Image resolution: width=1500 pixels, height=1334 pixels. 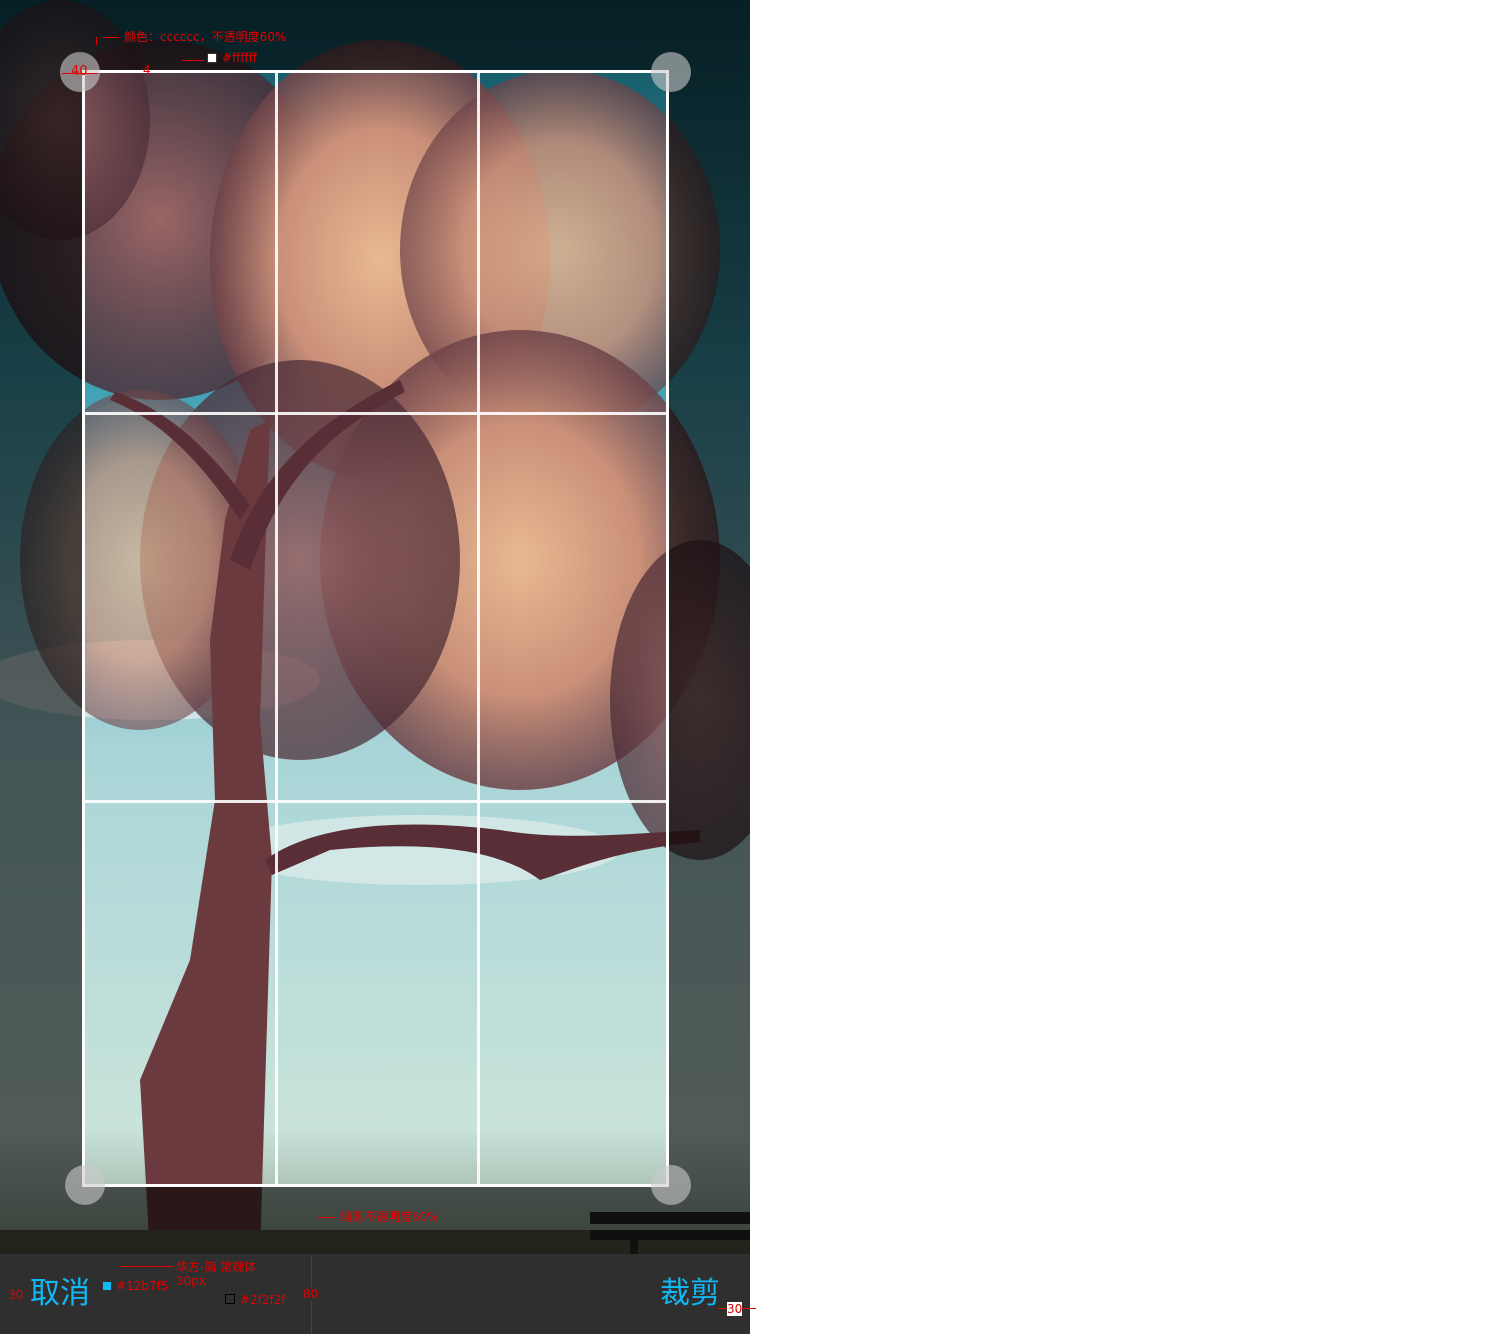 What do you see at coordinates (311, 1294) in the screenshot?
I see `bar-height-annotation: 80` at bounding box center [311, 1294].